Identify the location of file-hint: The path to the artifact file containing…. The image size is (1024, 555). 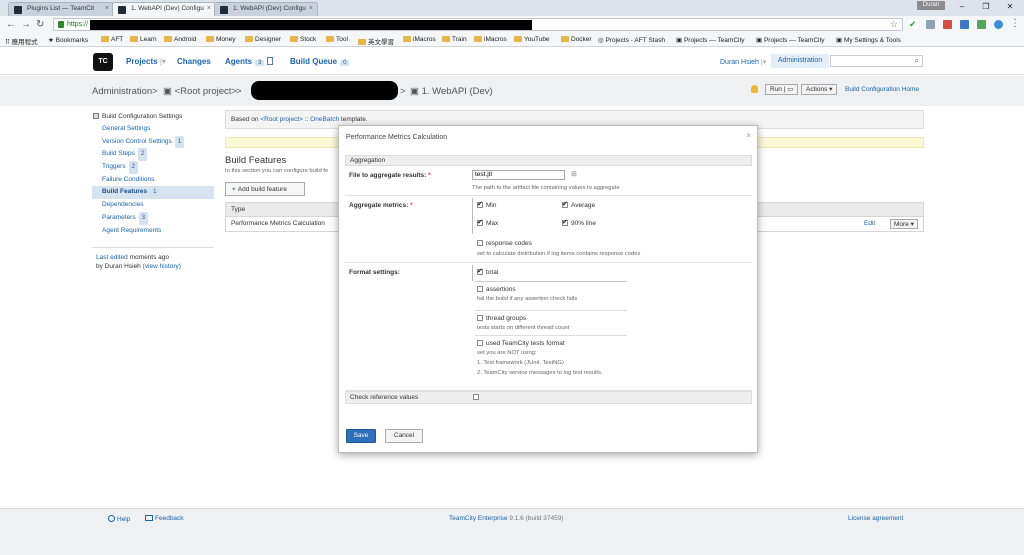
(546, 188).